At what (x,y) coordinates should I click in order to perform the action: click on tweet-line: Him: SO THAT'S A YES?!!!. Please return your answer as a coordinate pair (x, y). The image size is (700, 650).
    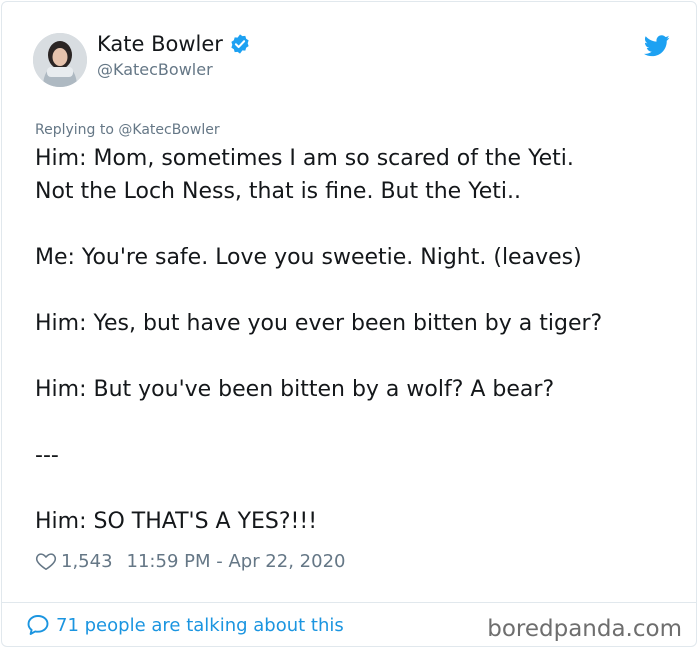
    Looking at the image, I should click on (176, 521).